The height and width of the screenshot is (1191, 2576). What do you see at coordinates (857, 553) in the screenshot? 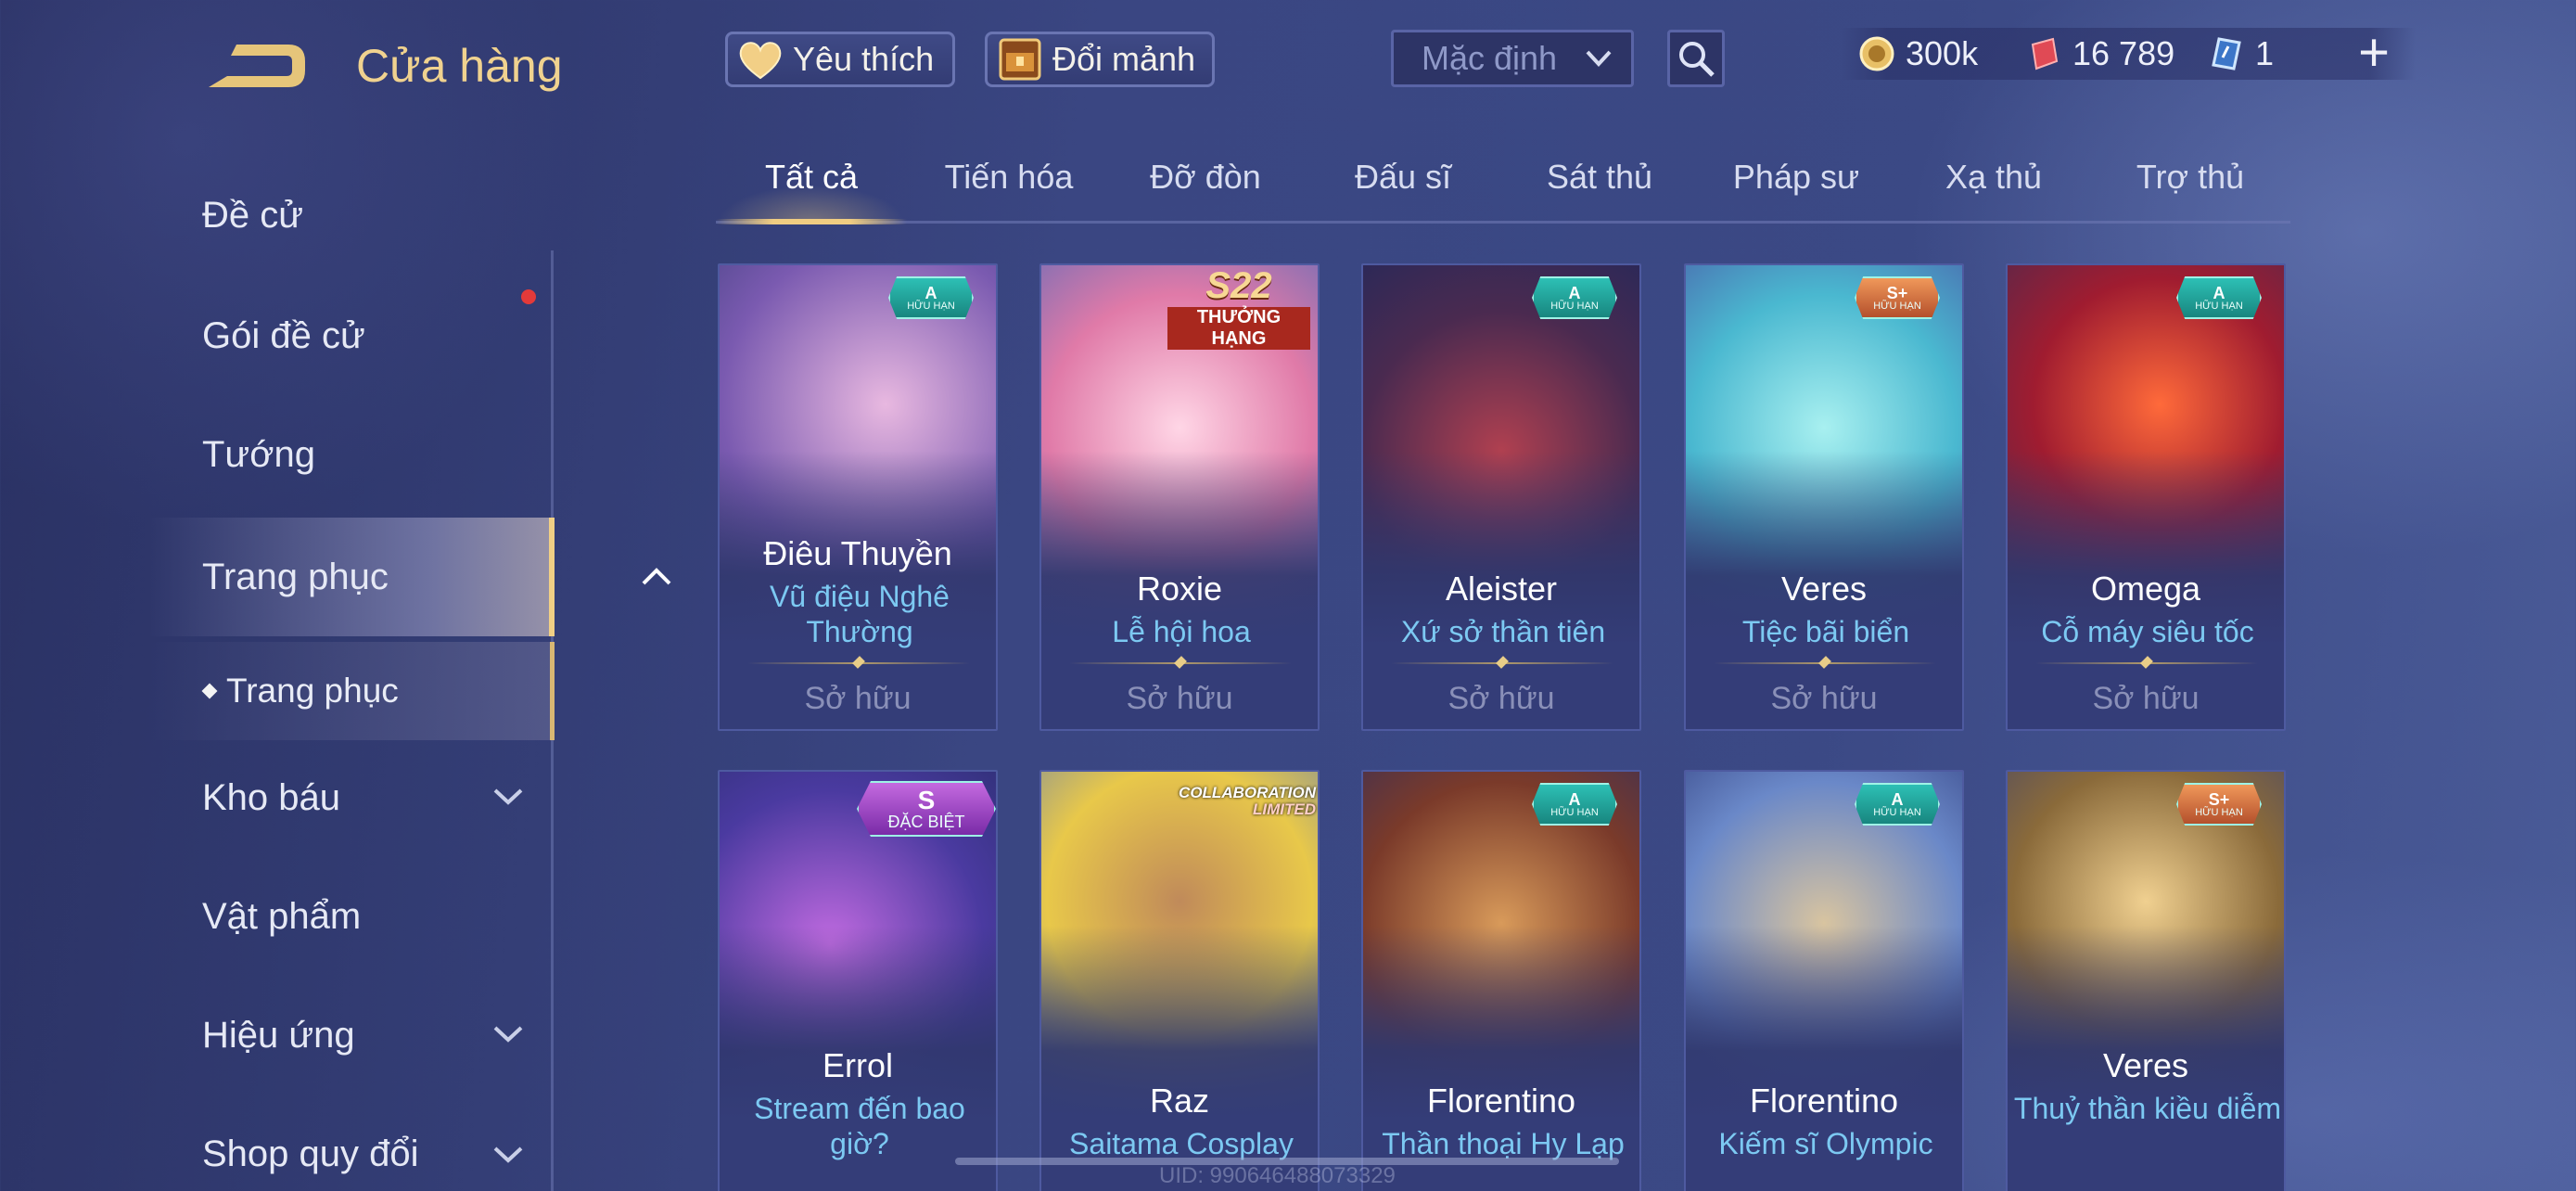
I see `hero-name: Điêu Thuyền` at bounding box center [857, 553].